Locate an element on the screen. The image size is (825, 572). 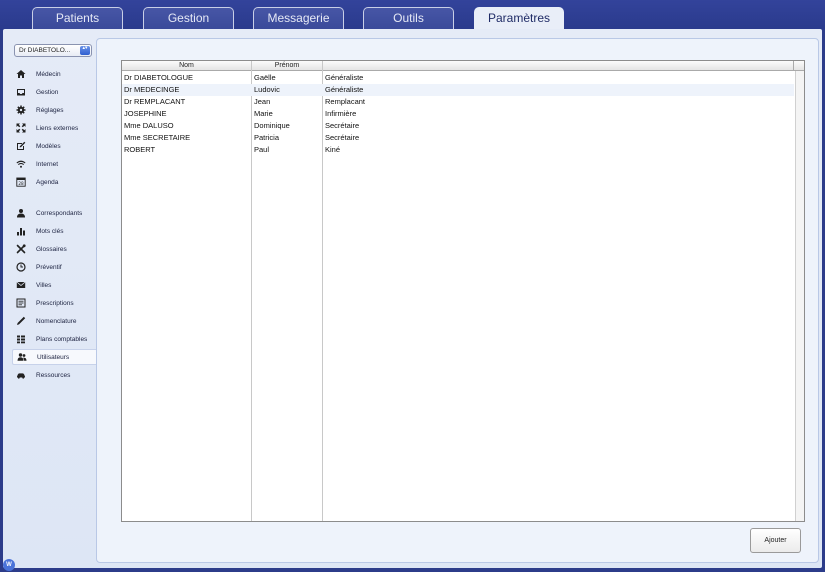
sidebar-item-medecin: Médecin is located at coordinates (55, 74).